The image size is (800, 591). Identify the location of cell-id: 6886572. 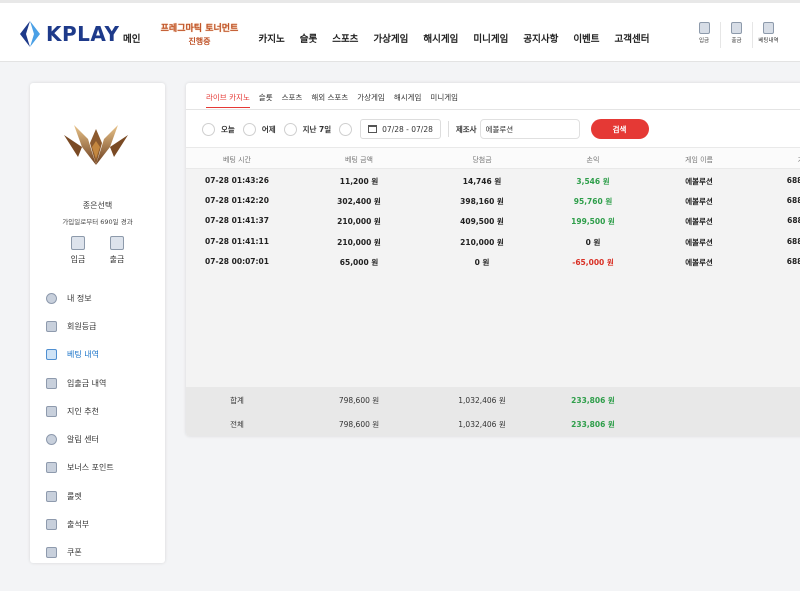
(793, 180).